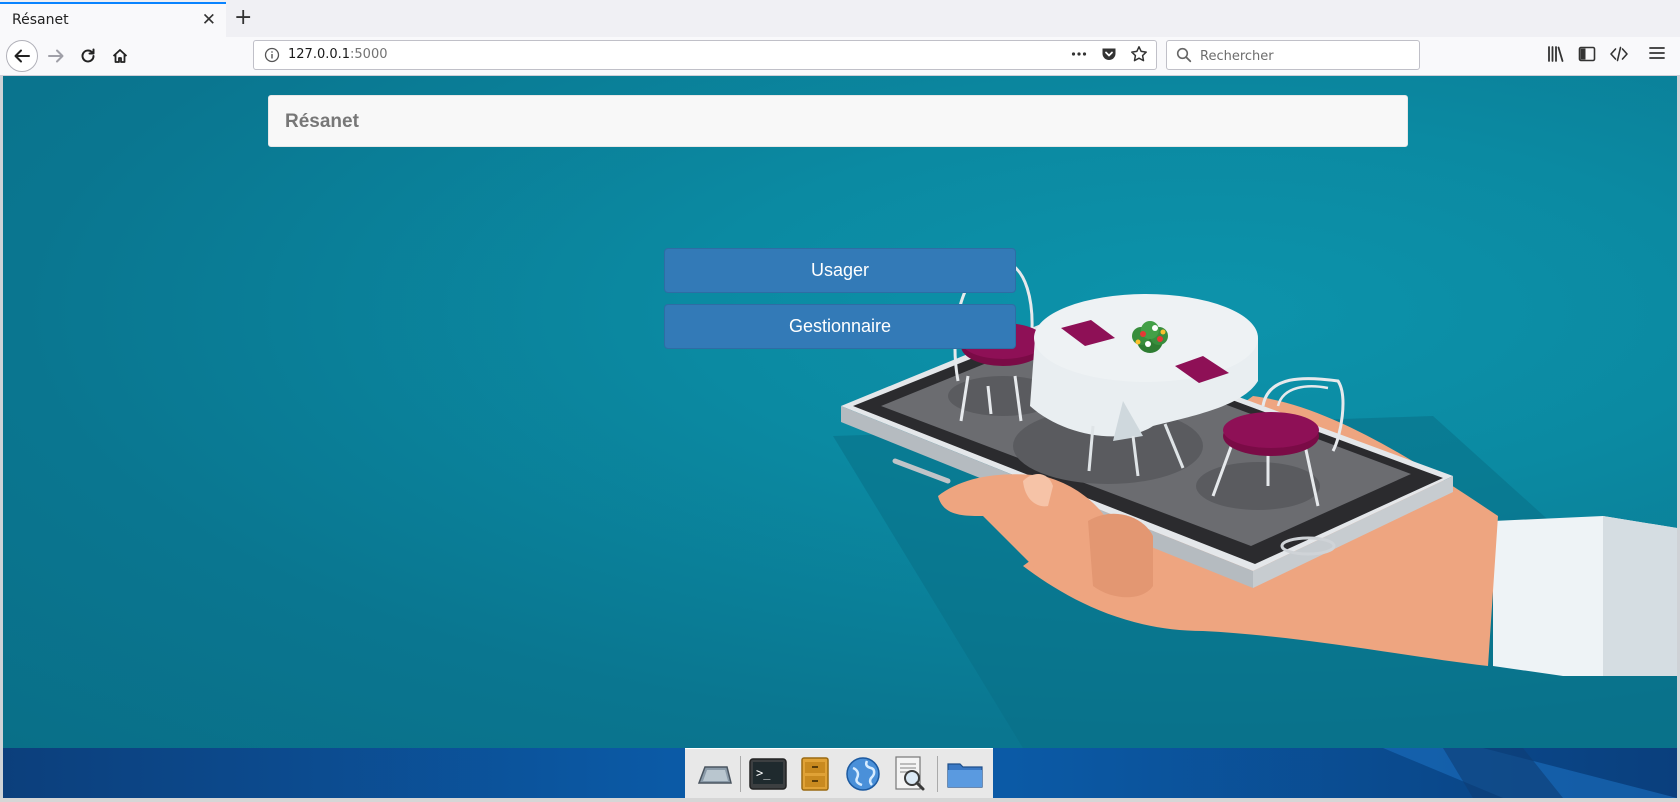  What do you see at coordinates (209, 20) in the screenshot?
I see `close-tab-icon: ✕` at bounding box center [209, 20].